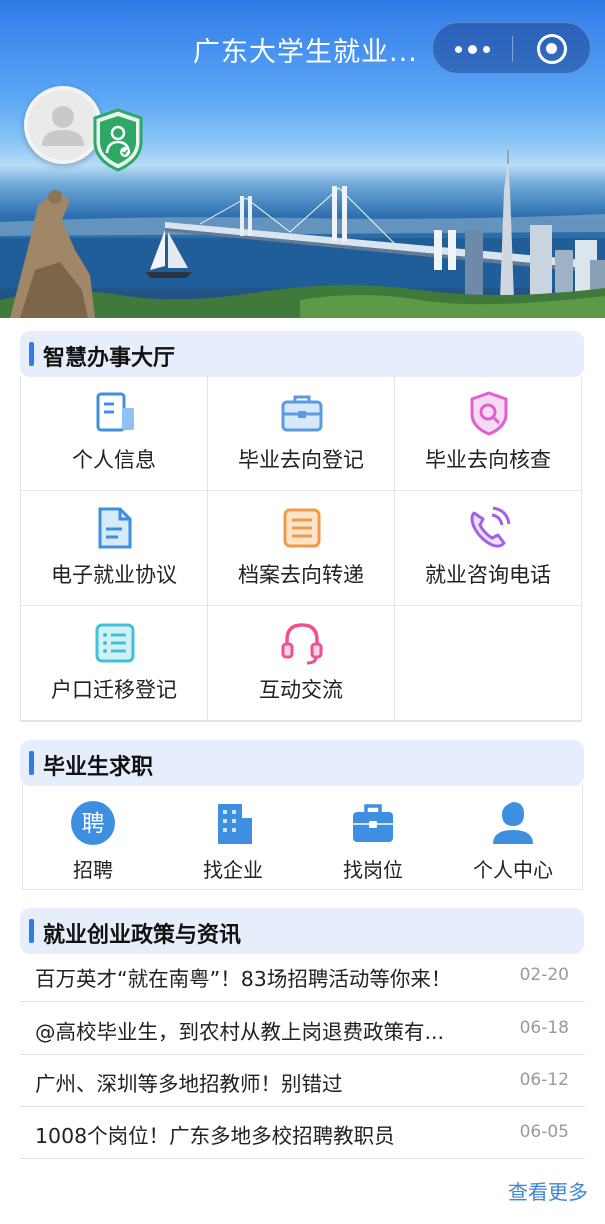 This screenshot has width=605, height=1224. I want to click on service-e-agreement: 电子就业协议, so click(114, 548).